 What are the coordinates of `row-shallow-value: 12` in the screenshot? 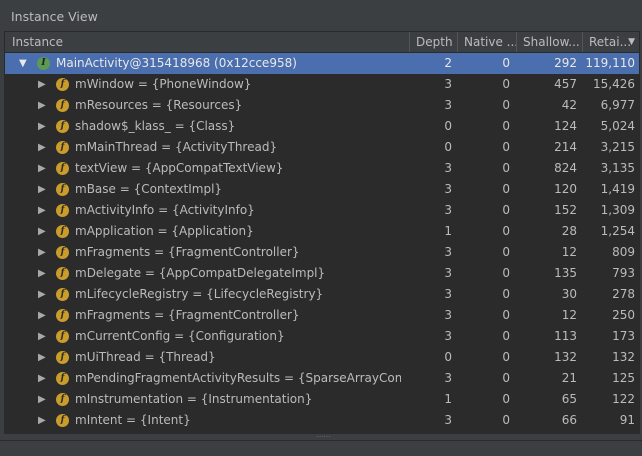 It's located at (569, 252).